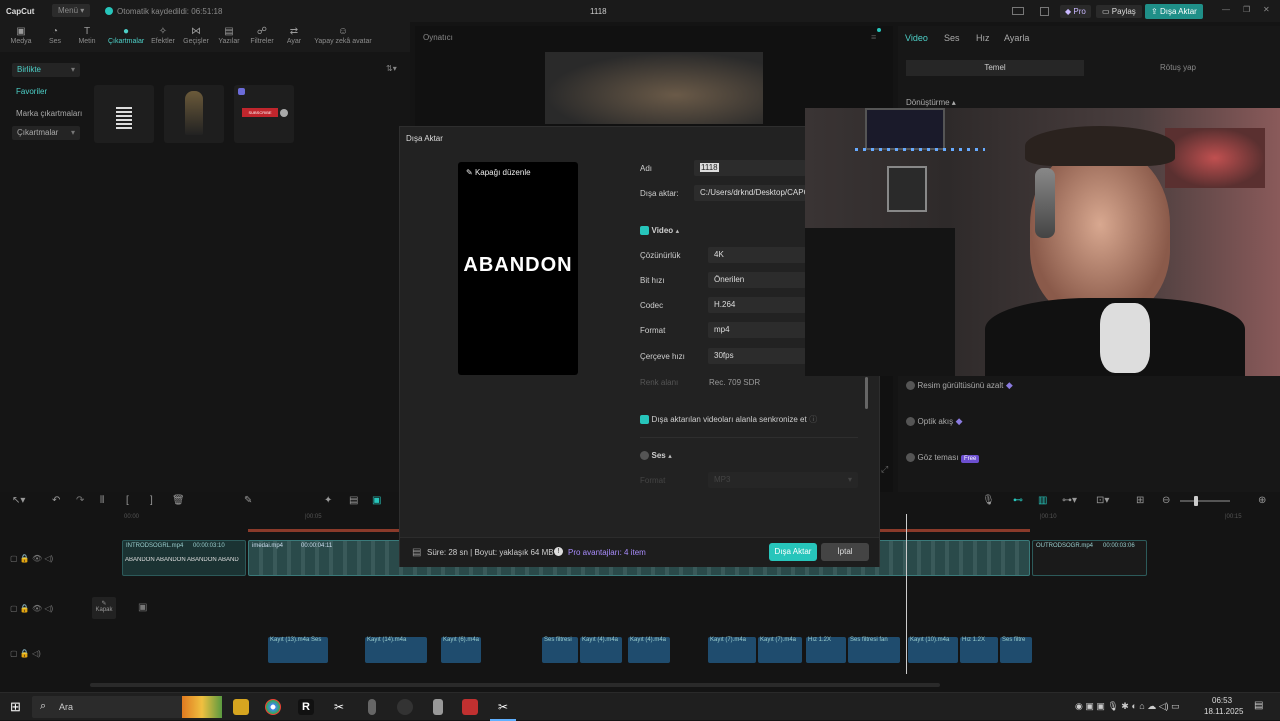 This screenshot has width=1280, height=721. What do you see at coordinates (813, 419) in the screenshot?
I see `info-icon: ⓘ` at bounding box center [813, 419].